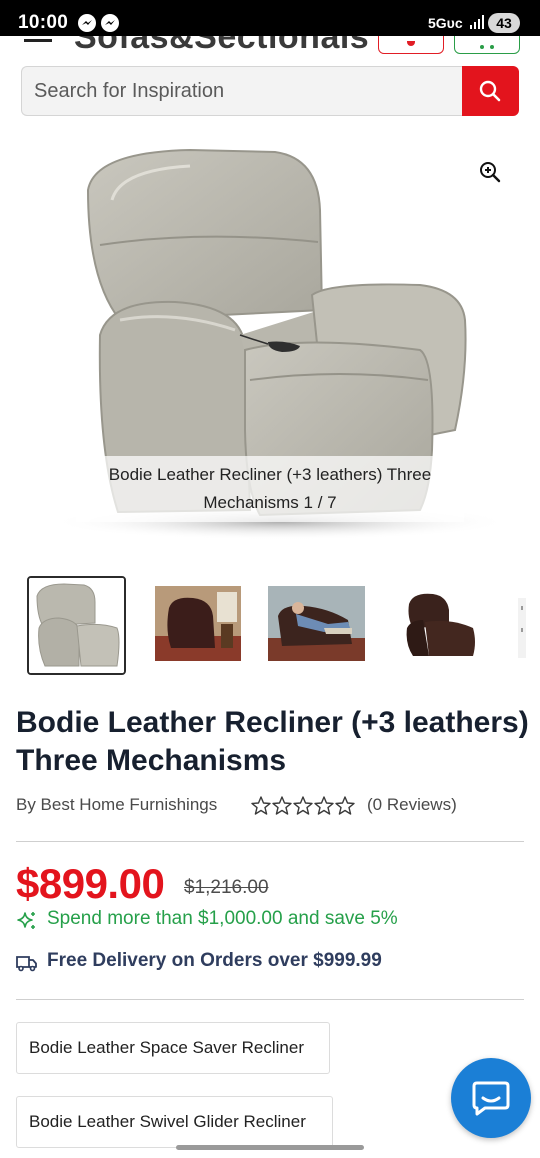 The width and height of the screenshot is (540, 1158). I want to click on signal-icon, so click(477, 22).